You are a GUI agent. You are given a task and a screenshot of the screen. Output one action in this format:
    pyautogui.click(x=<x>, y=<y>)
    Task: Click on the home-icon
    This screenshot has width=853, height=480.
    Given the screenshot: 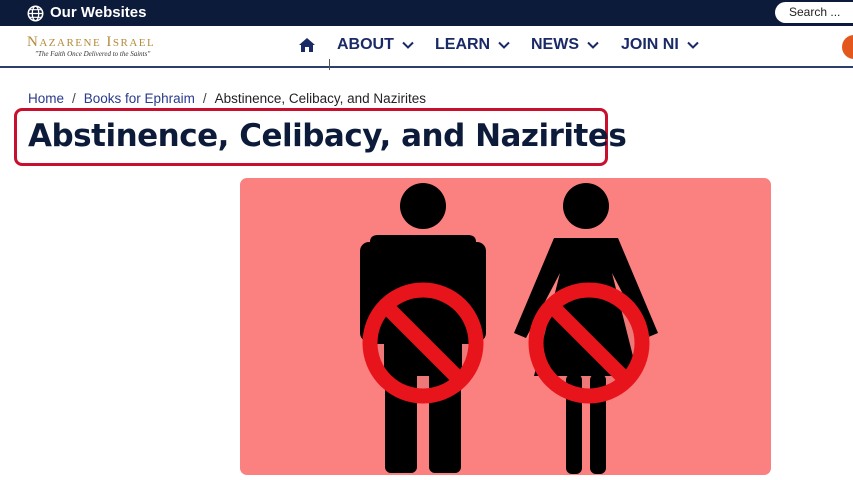 What is the action you would take?
    pyautogui.click(x=307, y=45)
    